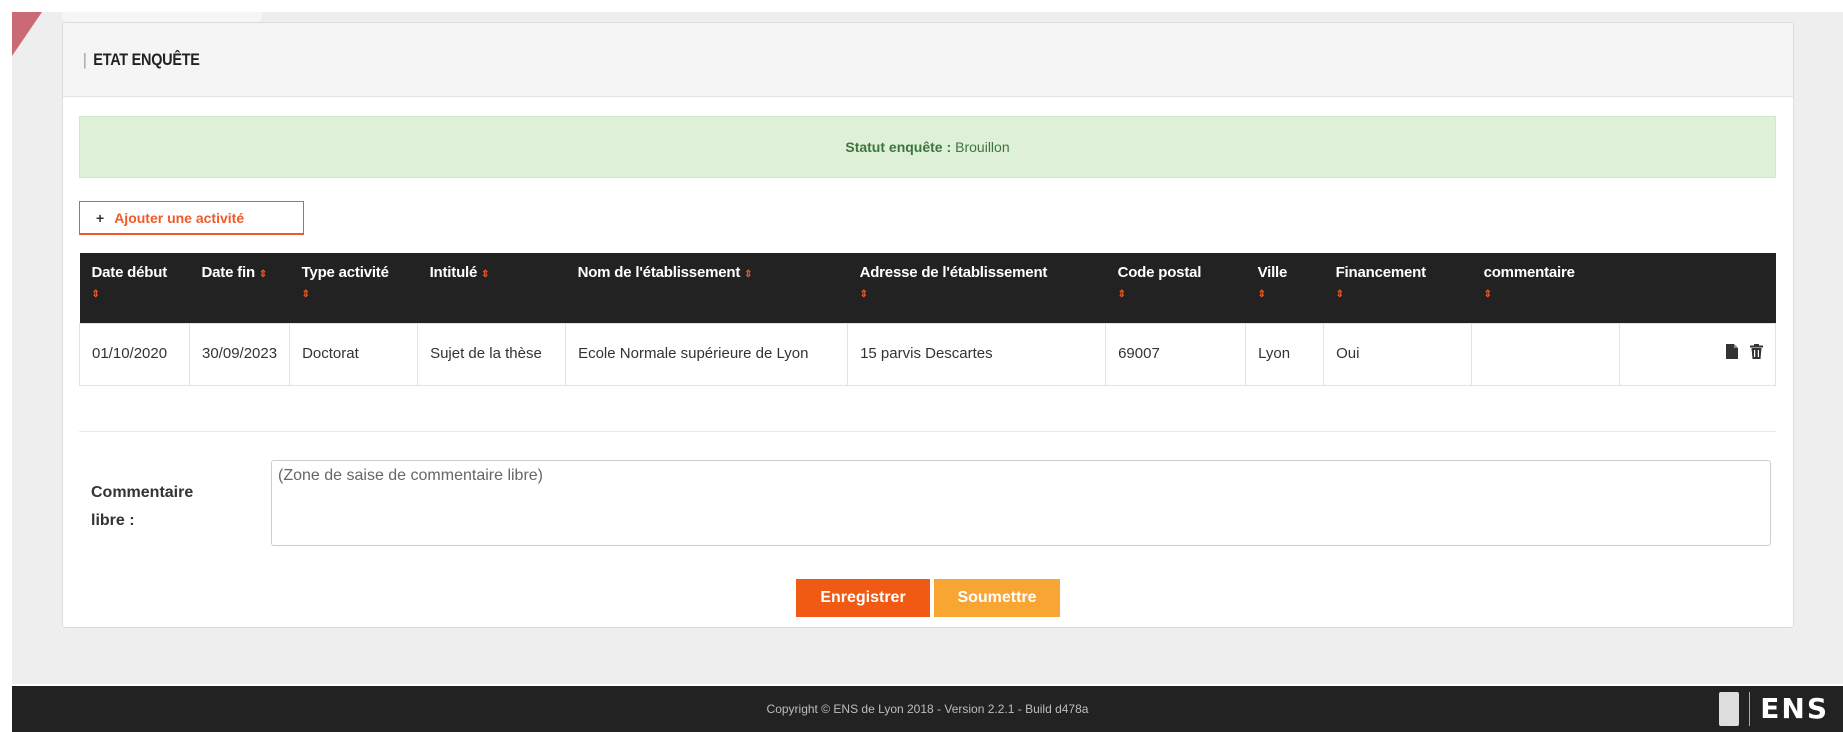  What do you see at coordinates (141, 59) in the screenshot?
I see `panel-title: | ETAT ENQUÊTE` at bounding box center [141, 59].